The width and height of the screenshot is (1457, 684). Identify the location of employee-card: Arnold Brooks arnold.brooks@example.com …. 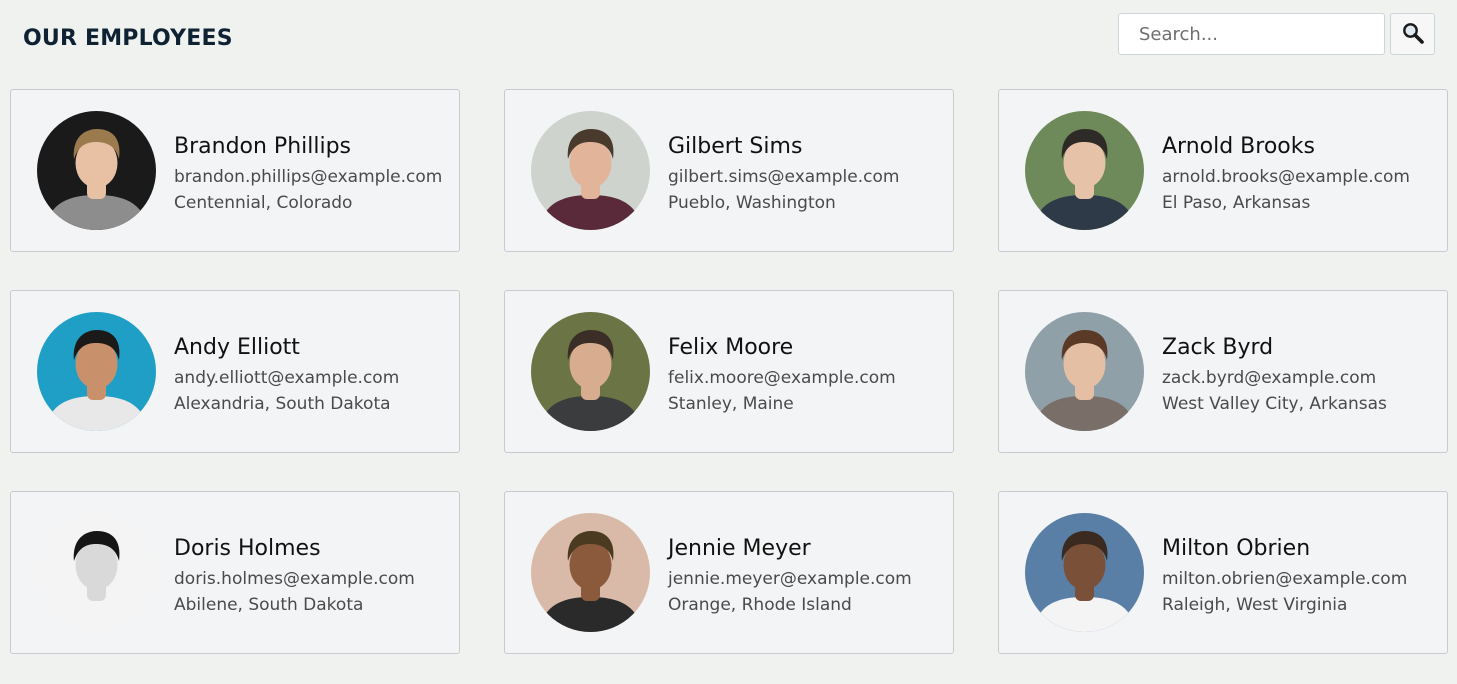
(1223, 170).